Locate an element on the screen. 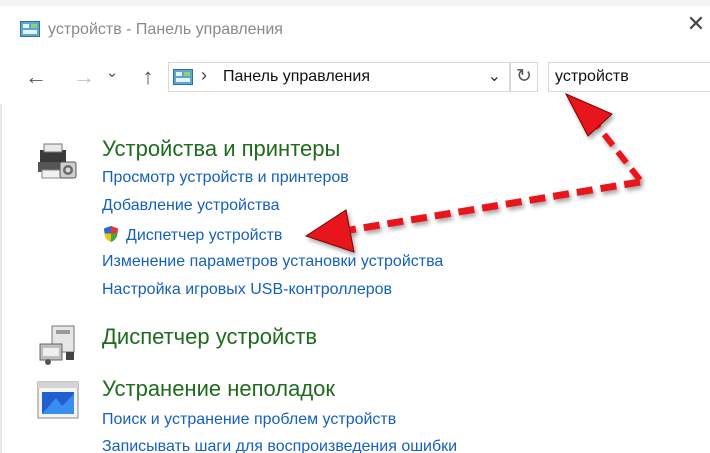 Image resolution: width=710 pixels, height=453 pixels. back-button: ← is located at coordinates (36, 77).